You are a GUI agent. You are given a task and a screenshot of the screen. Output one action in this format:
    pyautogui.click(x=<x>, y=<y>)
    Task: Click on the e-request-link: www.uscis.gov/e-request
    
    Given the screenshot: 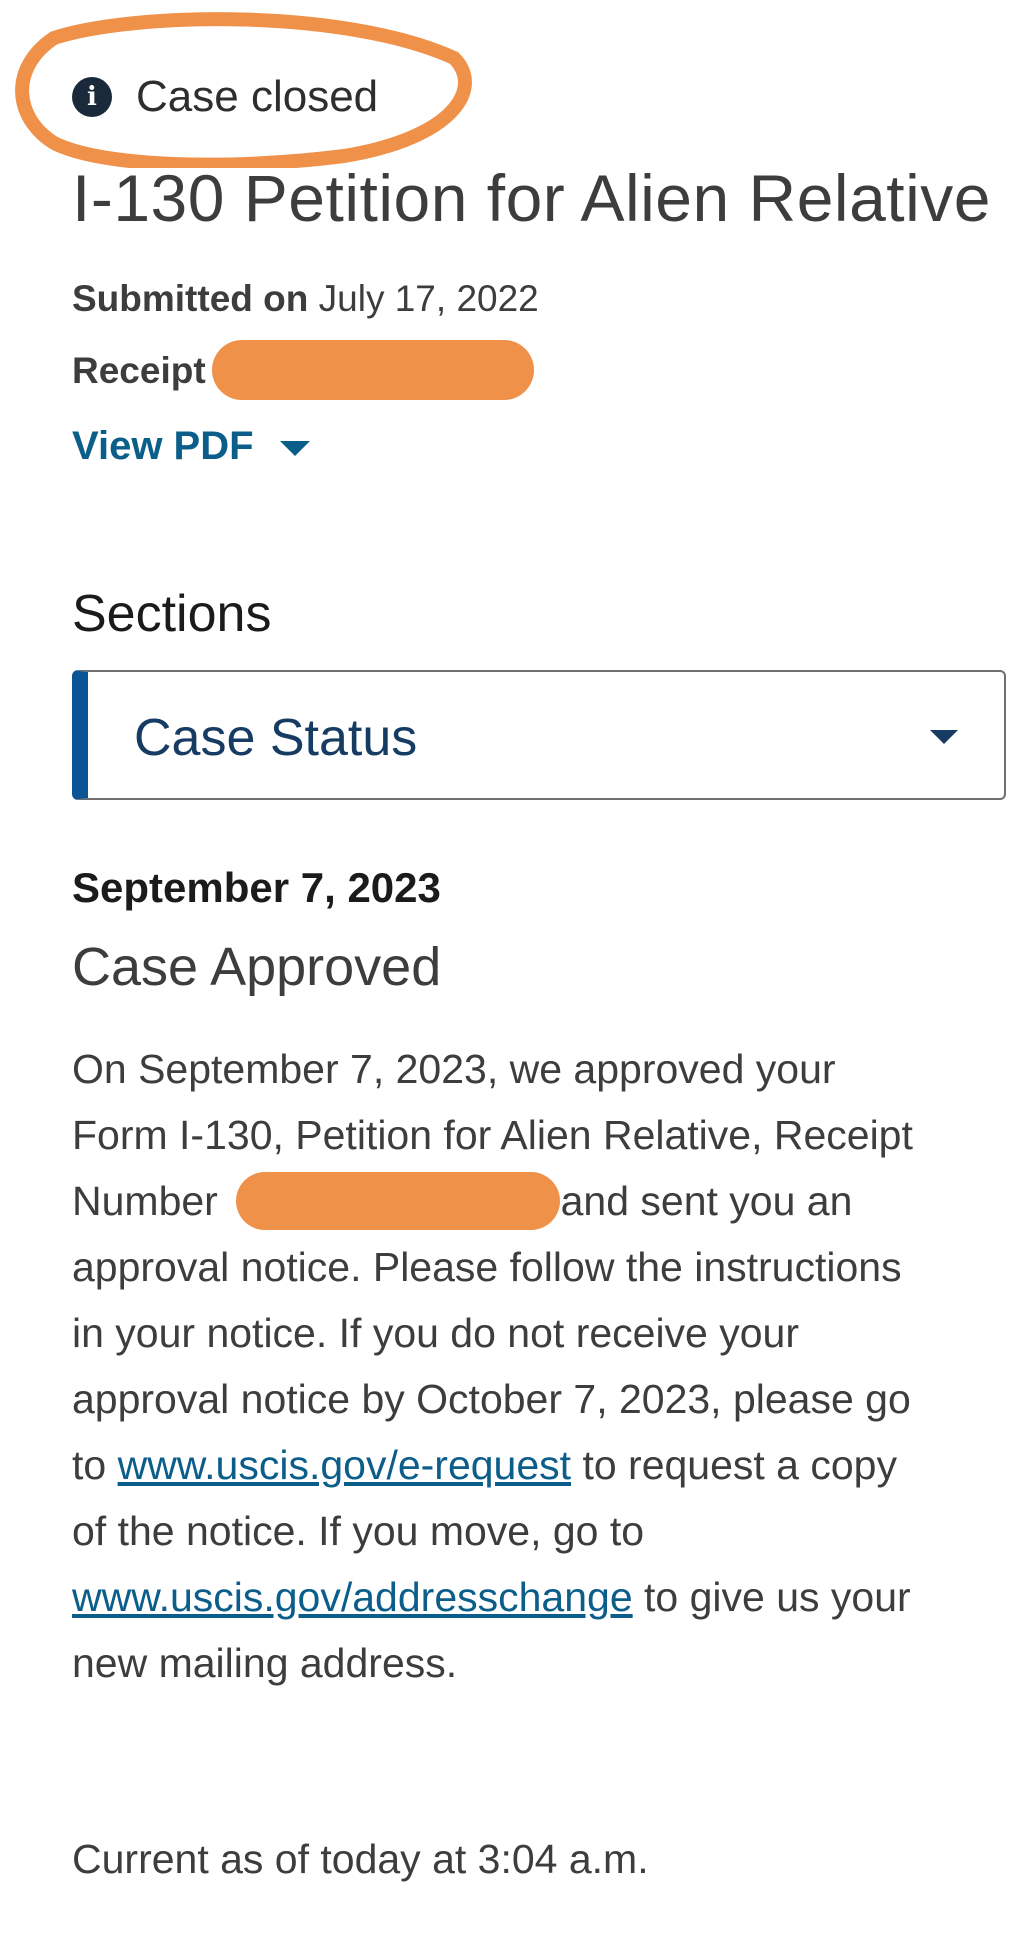 What is the action you would take?
    pyautogui.click(x=344, y=1465)
    